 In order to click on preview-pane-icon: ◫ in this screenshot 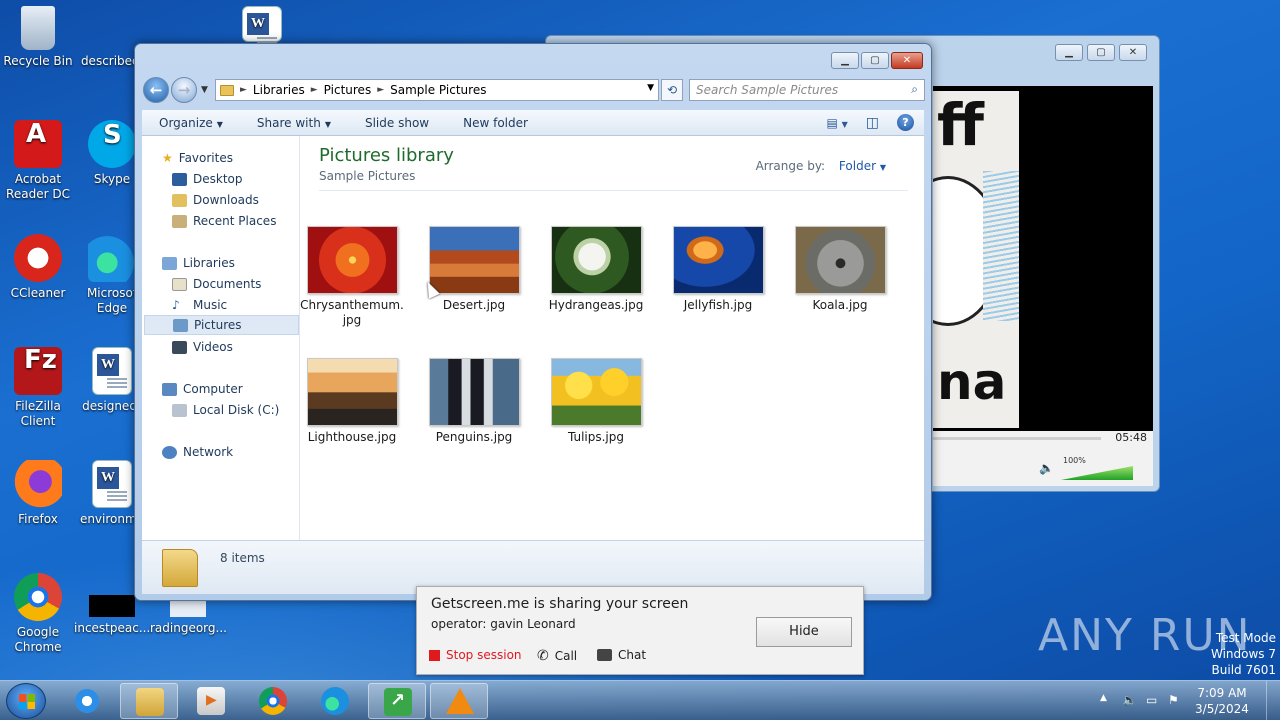, I will do `click(872, 123)`.